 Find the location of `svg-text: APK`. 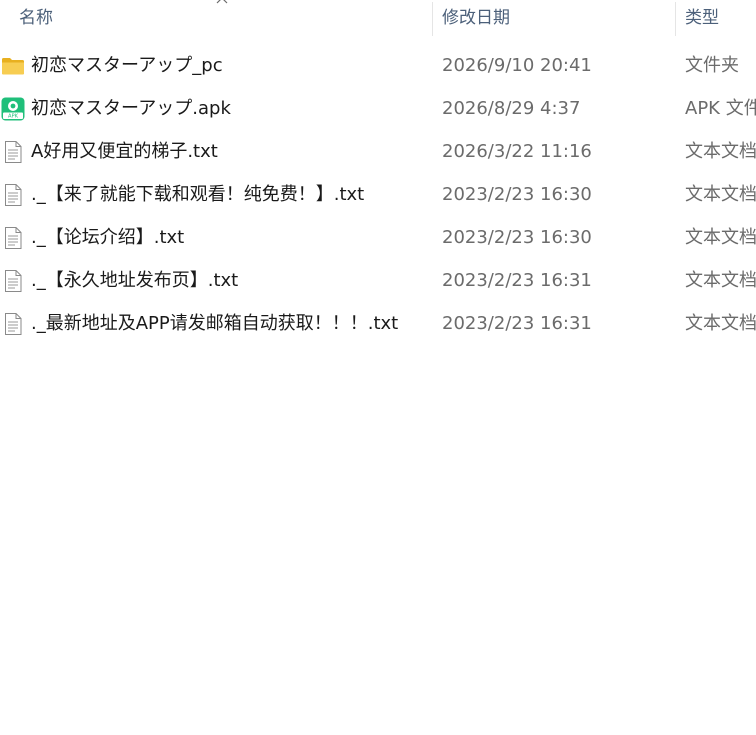

svg-text: APK is located at coordinates (13, 117).